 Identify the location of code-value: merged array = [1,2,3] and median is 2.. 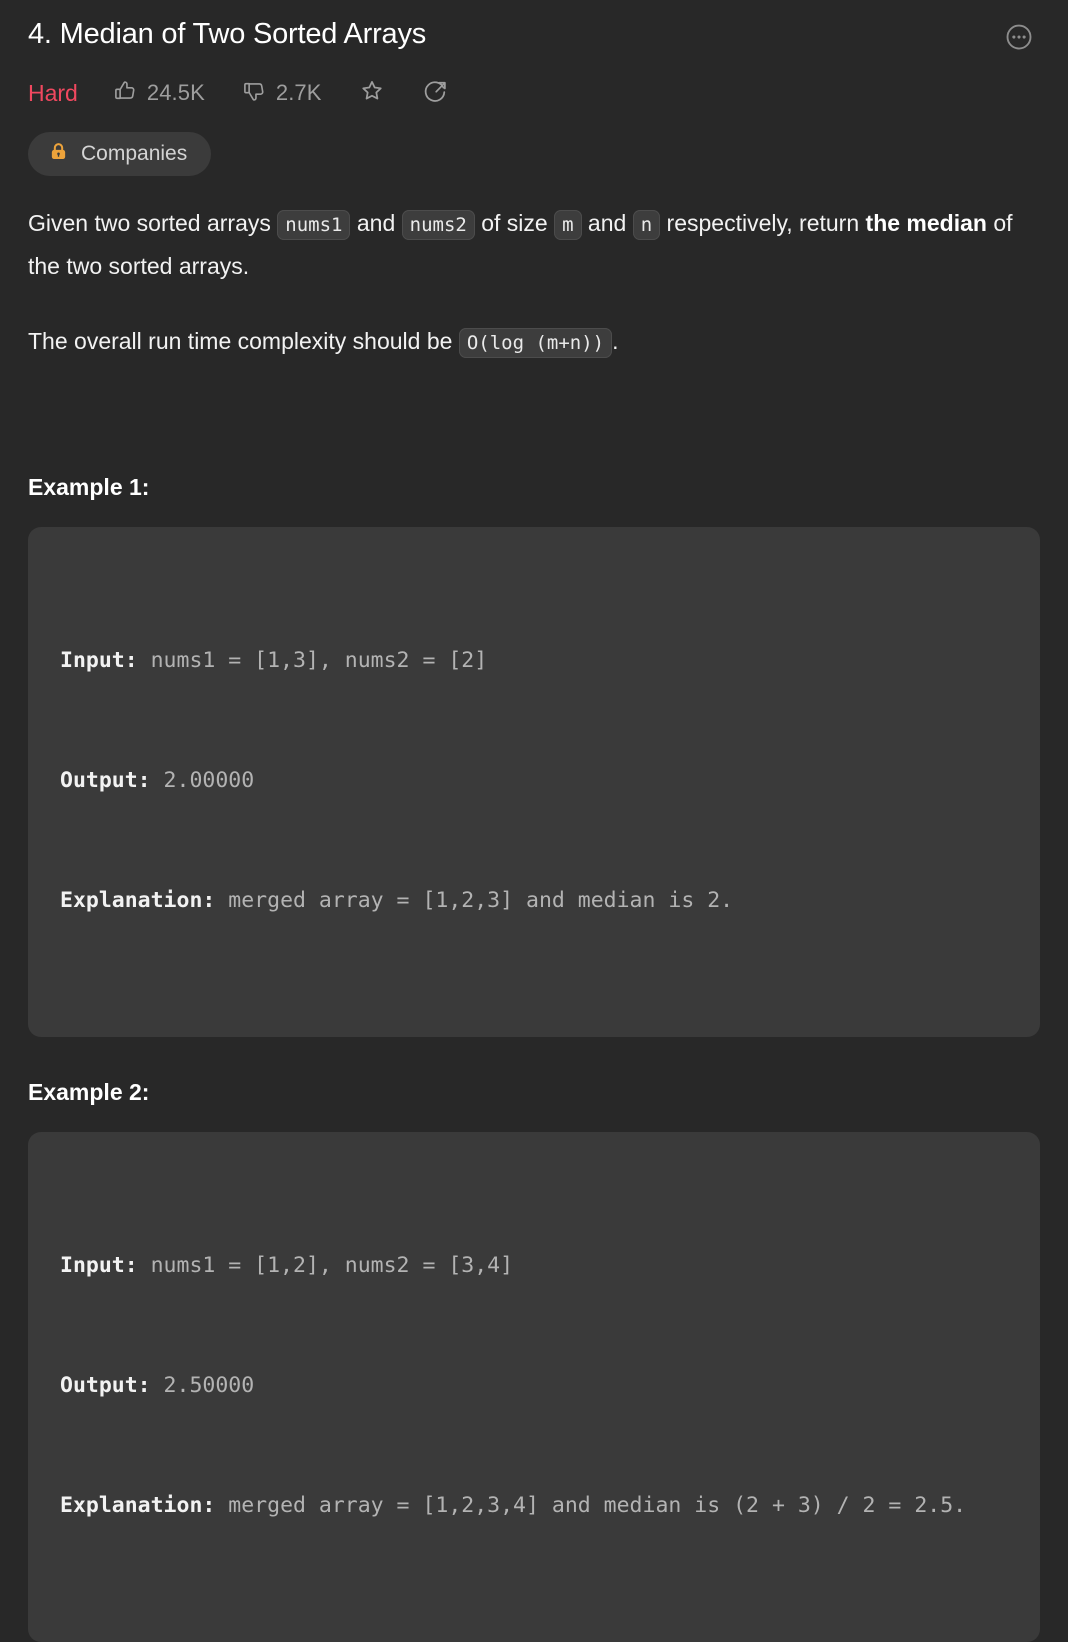
(474, 900).